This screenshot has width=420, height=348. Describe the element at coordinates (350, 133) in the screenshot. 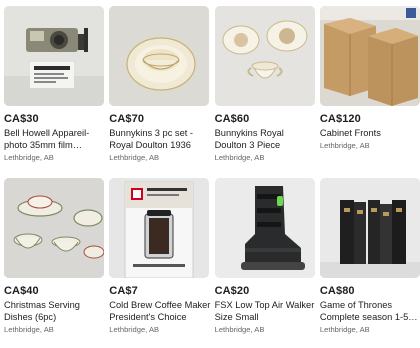

I see `listing-title: Cabinet Fronts` at that location.